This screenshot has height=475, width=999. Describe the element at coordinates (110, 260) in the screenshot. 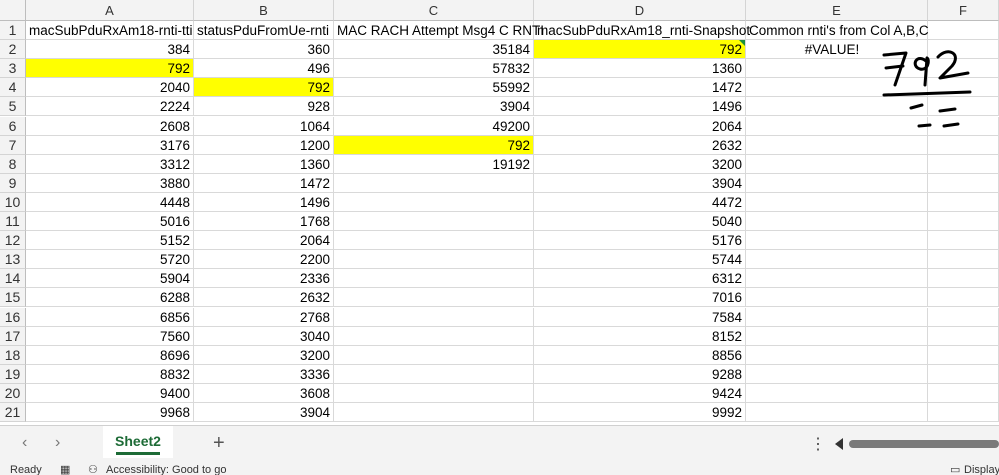

I see `data-cell-a: 5720` at that location.